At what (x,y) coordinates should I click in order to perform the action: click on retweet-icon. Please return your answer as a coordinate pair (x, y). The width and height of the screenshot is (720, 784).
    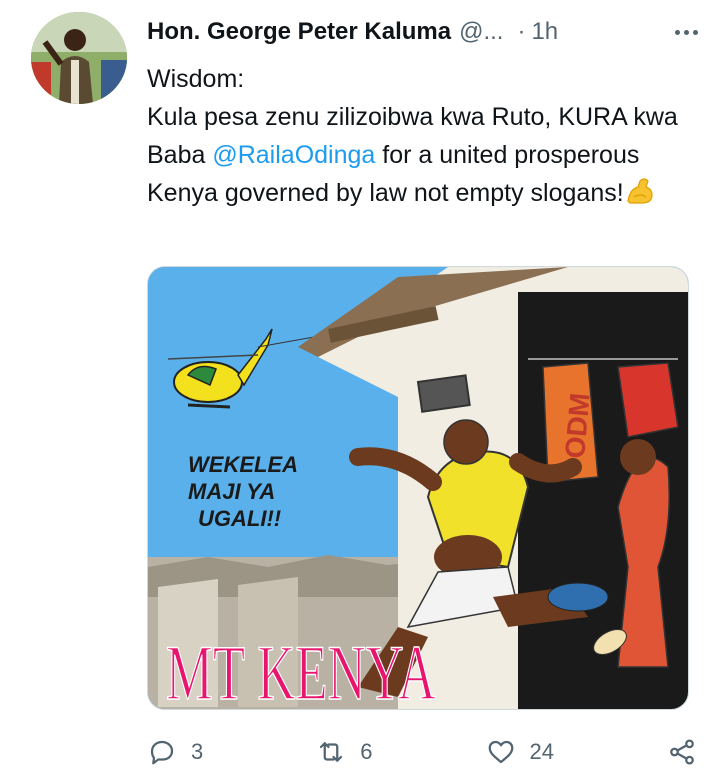
    Looking at the image, I should click on (331, 752).